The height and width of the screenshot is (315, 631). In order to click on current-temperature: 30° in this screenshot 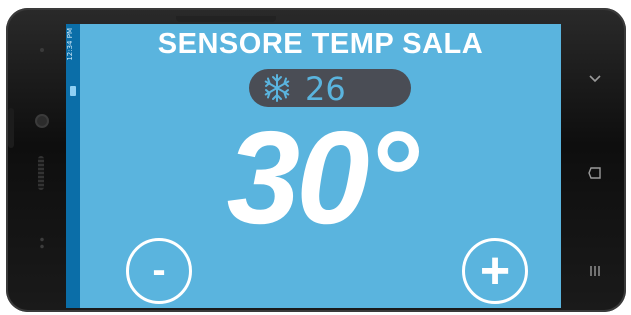, I will do `click(322, 177)`.